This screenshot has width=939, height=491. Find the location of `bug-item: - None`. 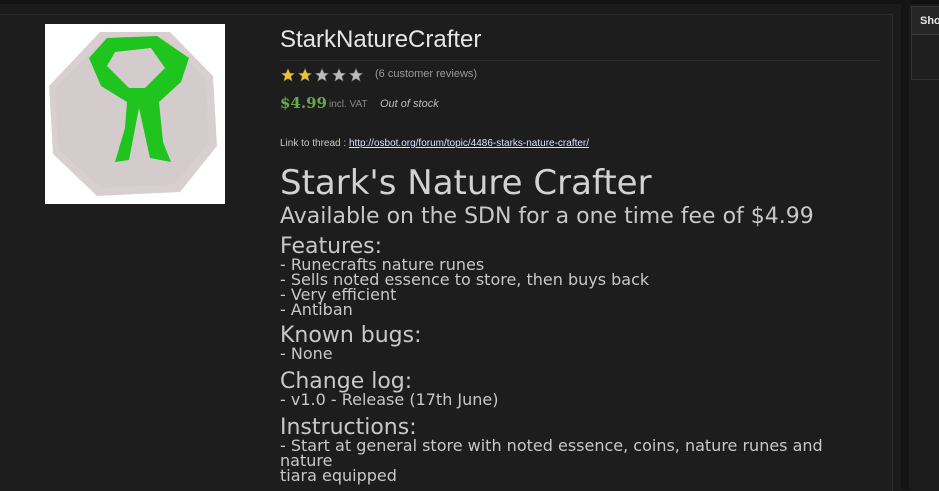

bug-item: - None is located at coordinates (306, 353).